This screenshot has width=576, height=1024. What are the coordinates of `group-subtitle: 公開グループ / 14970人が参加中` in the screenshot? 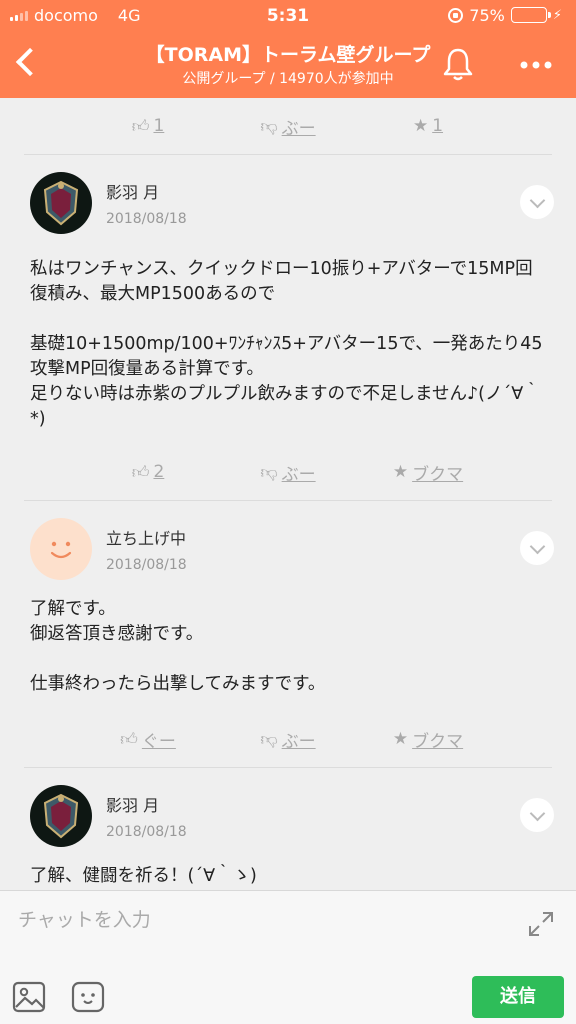 It's located at (288, 79).